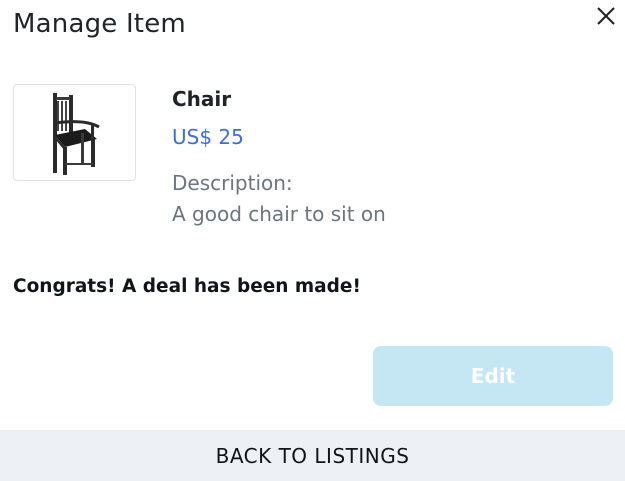 This screenshot has height=481, width=625. Describe the element at coordinates (187, 286) in the screenshot. I see `deal-status-message: Congrats! A deal has been made!` at that location.